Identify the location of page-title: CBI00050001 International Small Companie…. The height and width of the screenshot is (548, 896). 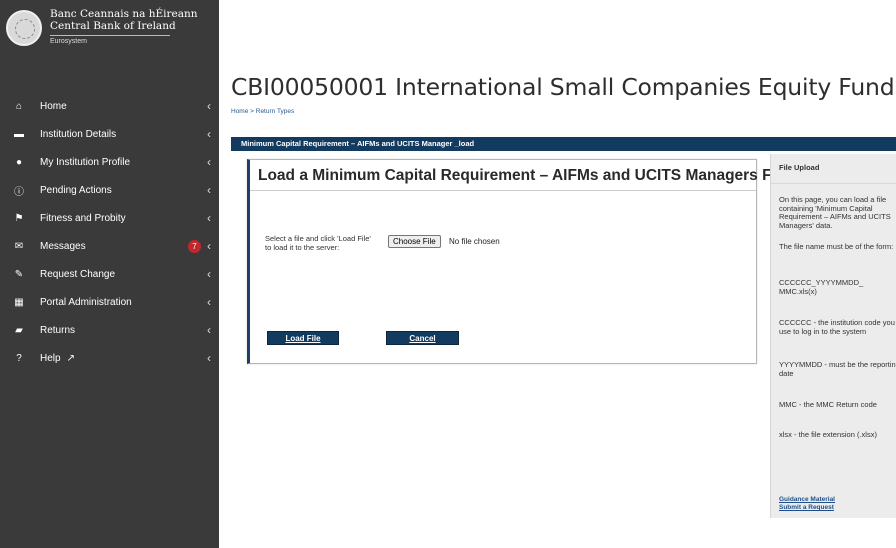
(563, 87).